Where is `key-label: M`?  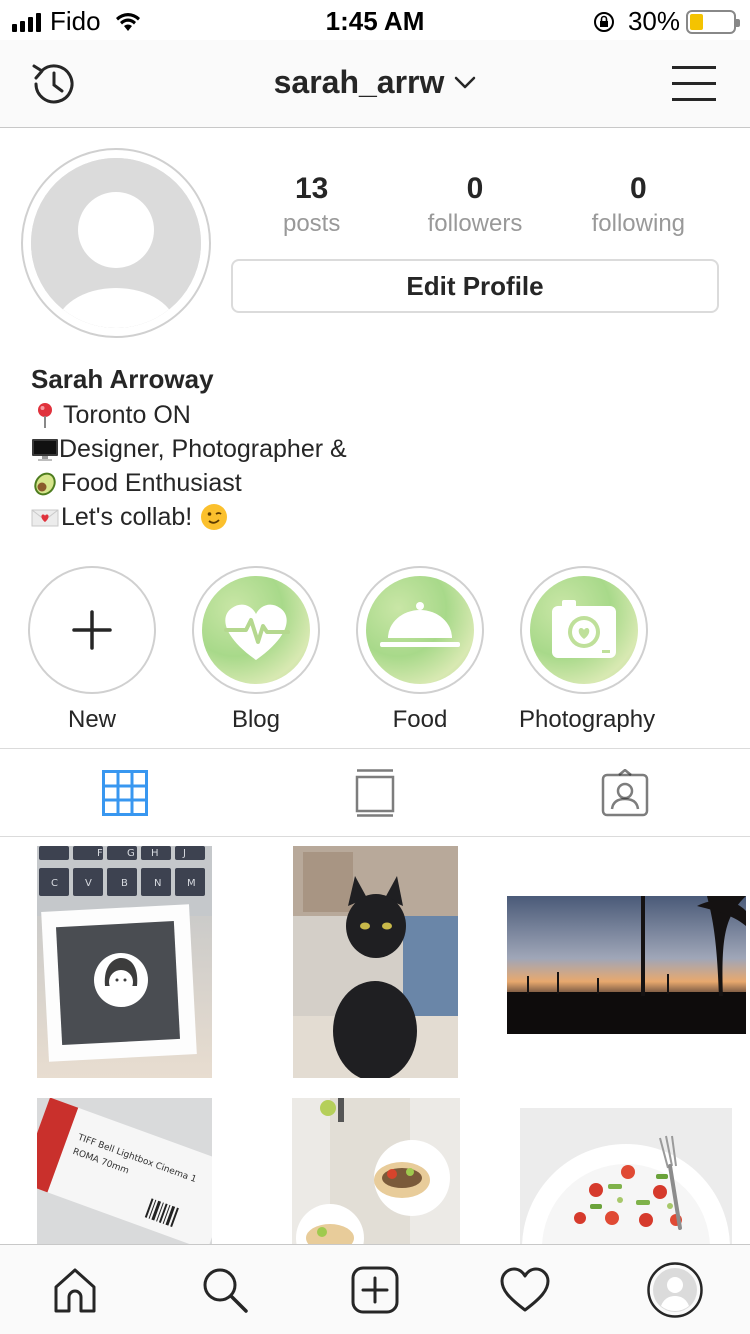
key-label: M is located at coordinates (191, 883).